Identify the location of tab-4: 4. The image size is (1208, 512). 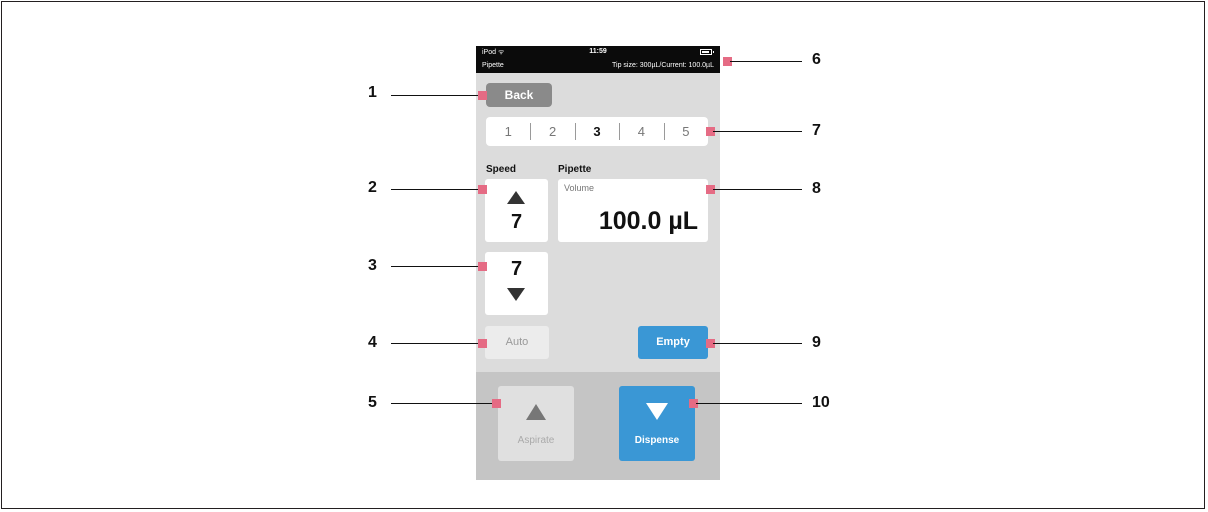
(641, 131).